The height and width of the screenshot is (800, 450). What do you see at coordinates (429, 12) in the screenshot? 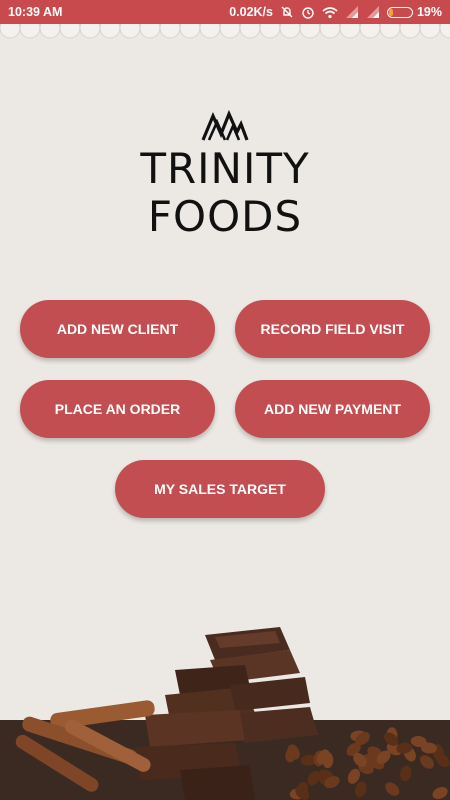
I see `battery-percent: 19%` at bounding box center [429, 12].